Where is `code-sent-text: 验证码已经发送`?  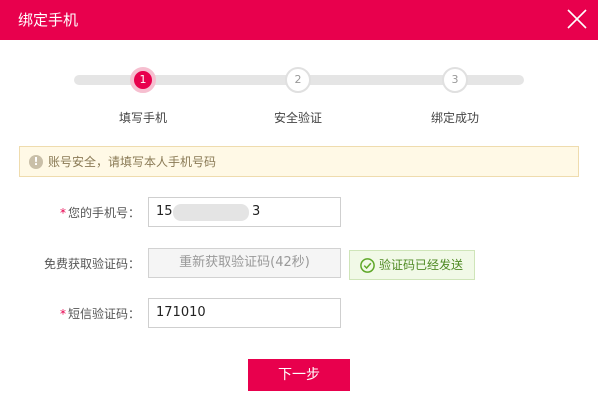 code-sent-text: 验证码已经发送 is located at coordinates (421, 265).